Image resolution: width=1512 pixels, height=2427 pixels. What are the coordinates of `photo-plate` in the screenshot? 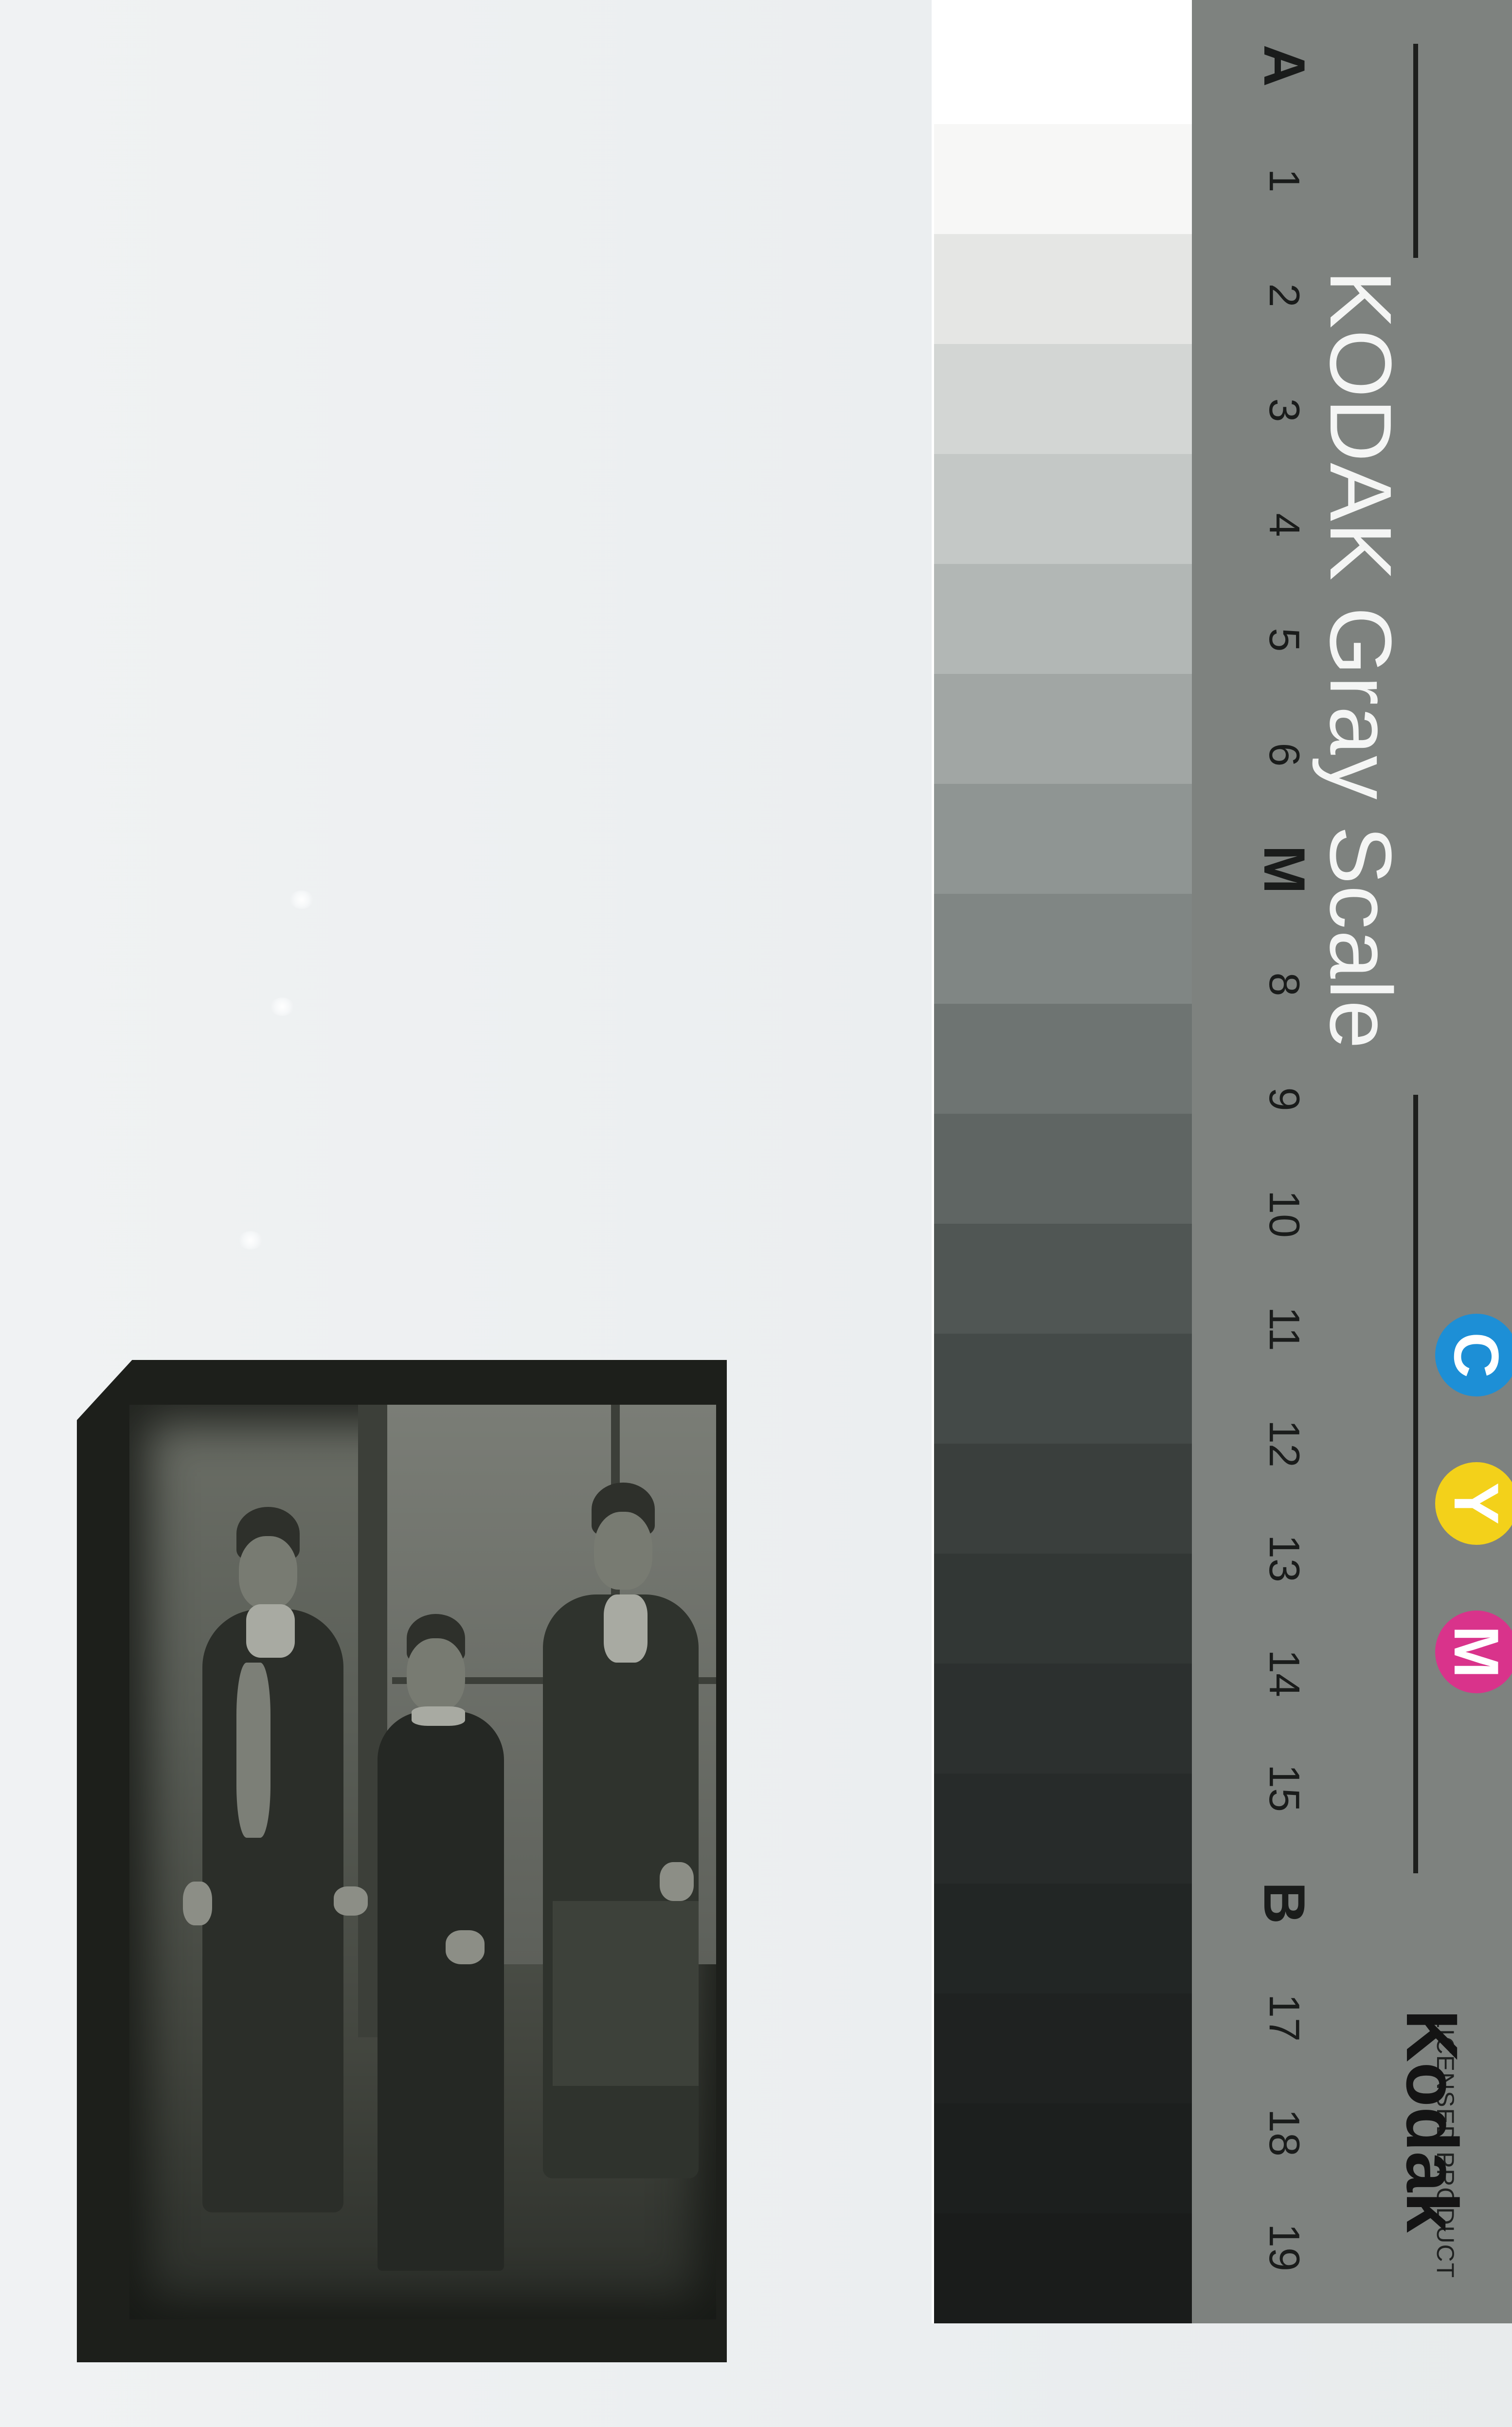 It's located at (422, 1862).